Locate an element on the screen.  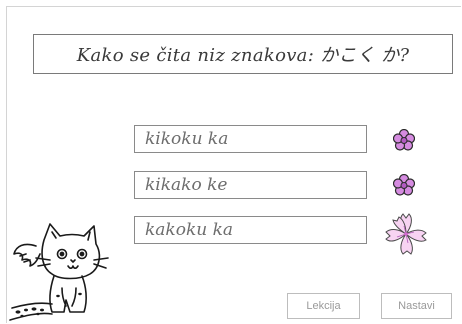
question-text: Kako se čita niz znakova: かこく か? is located at coordinates (243, 55).